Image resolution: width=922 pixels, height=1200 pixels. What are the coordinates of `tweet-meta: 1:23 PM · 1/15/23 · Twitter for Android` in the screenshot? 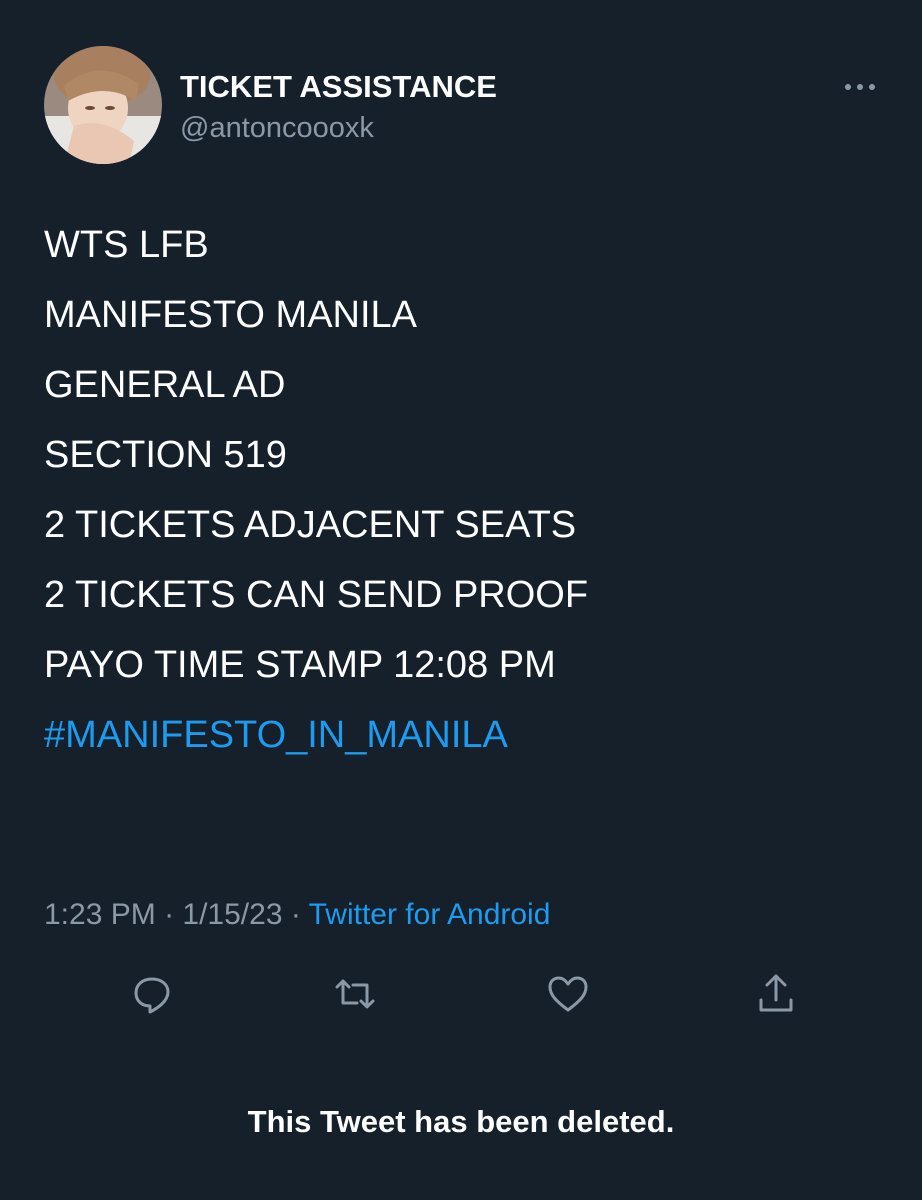 It's located at (297, 915).